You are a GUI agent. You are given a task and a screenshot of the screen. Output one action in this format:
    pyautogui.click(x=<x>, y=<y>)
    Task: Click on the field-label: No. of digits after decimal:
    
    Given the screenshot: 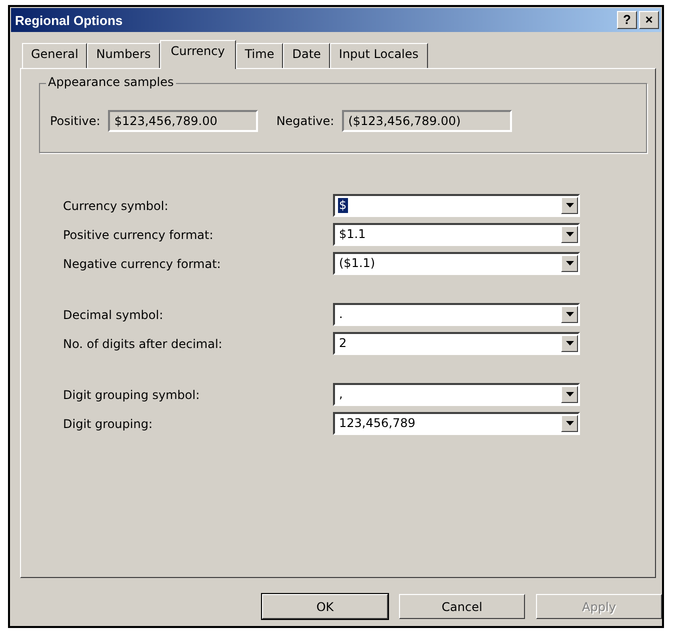 What is the action you would take?
    pyautogui.click(x=143, y=343)
    